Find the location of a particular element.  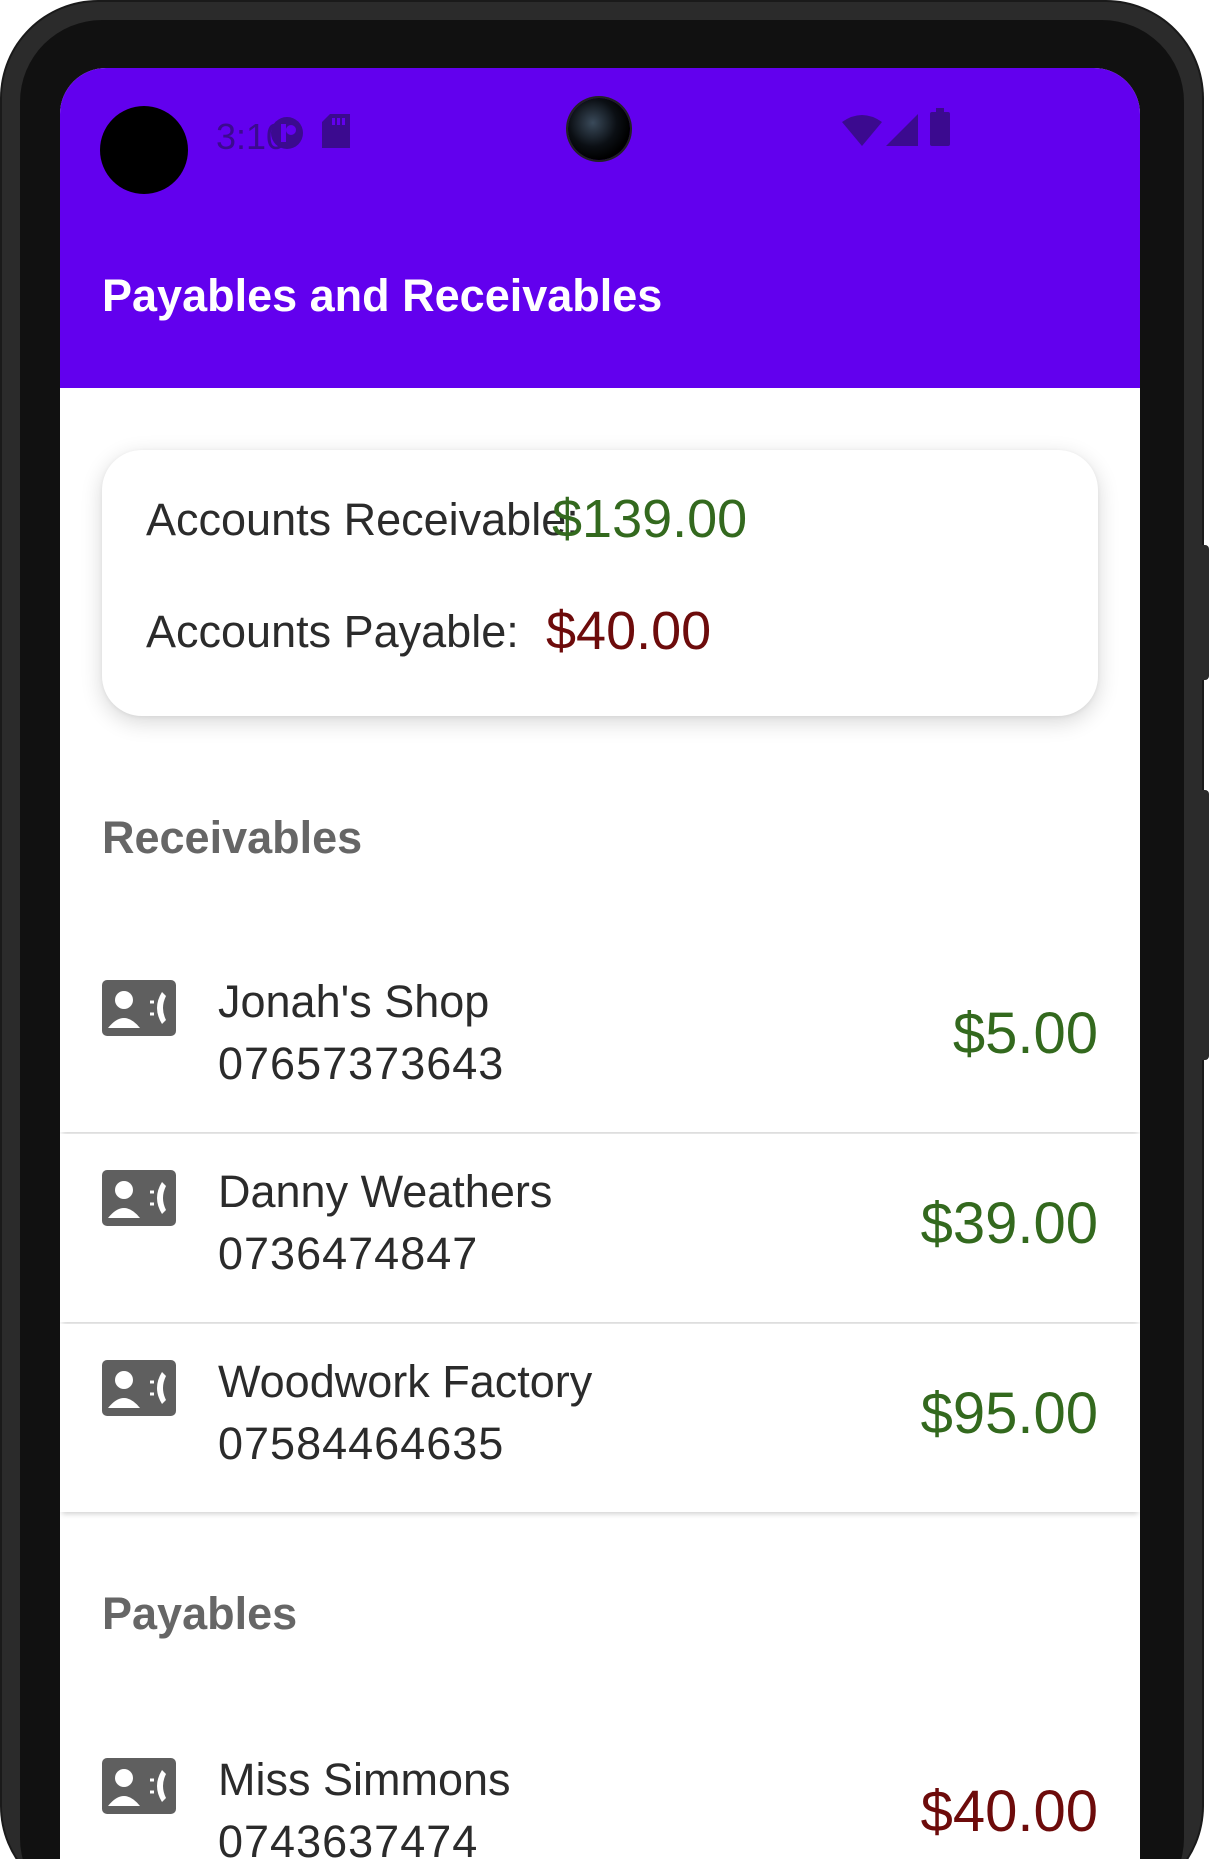

contact-name: Jonah's Shop is located at coordinates (354, 1001).